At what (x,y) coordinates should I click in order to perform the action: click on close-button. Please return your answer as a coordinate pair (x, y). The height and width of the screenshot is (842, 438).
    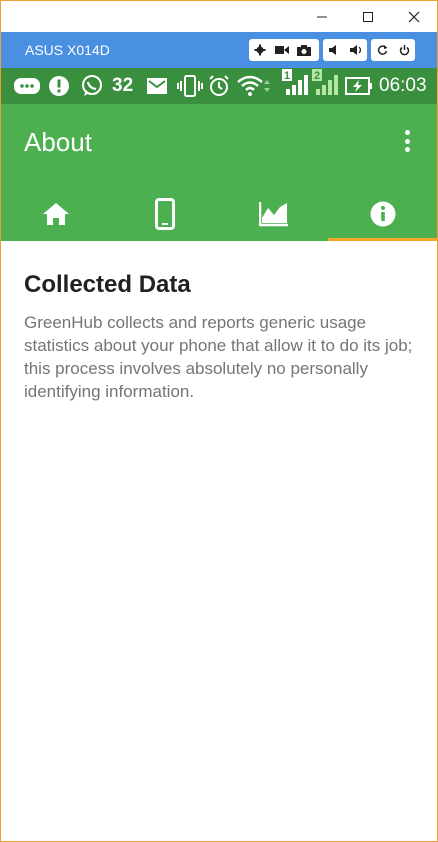
    Looking at the image, I should click on (414, 16).